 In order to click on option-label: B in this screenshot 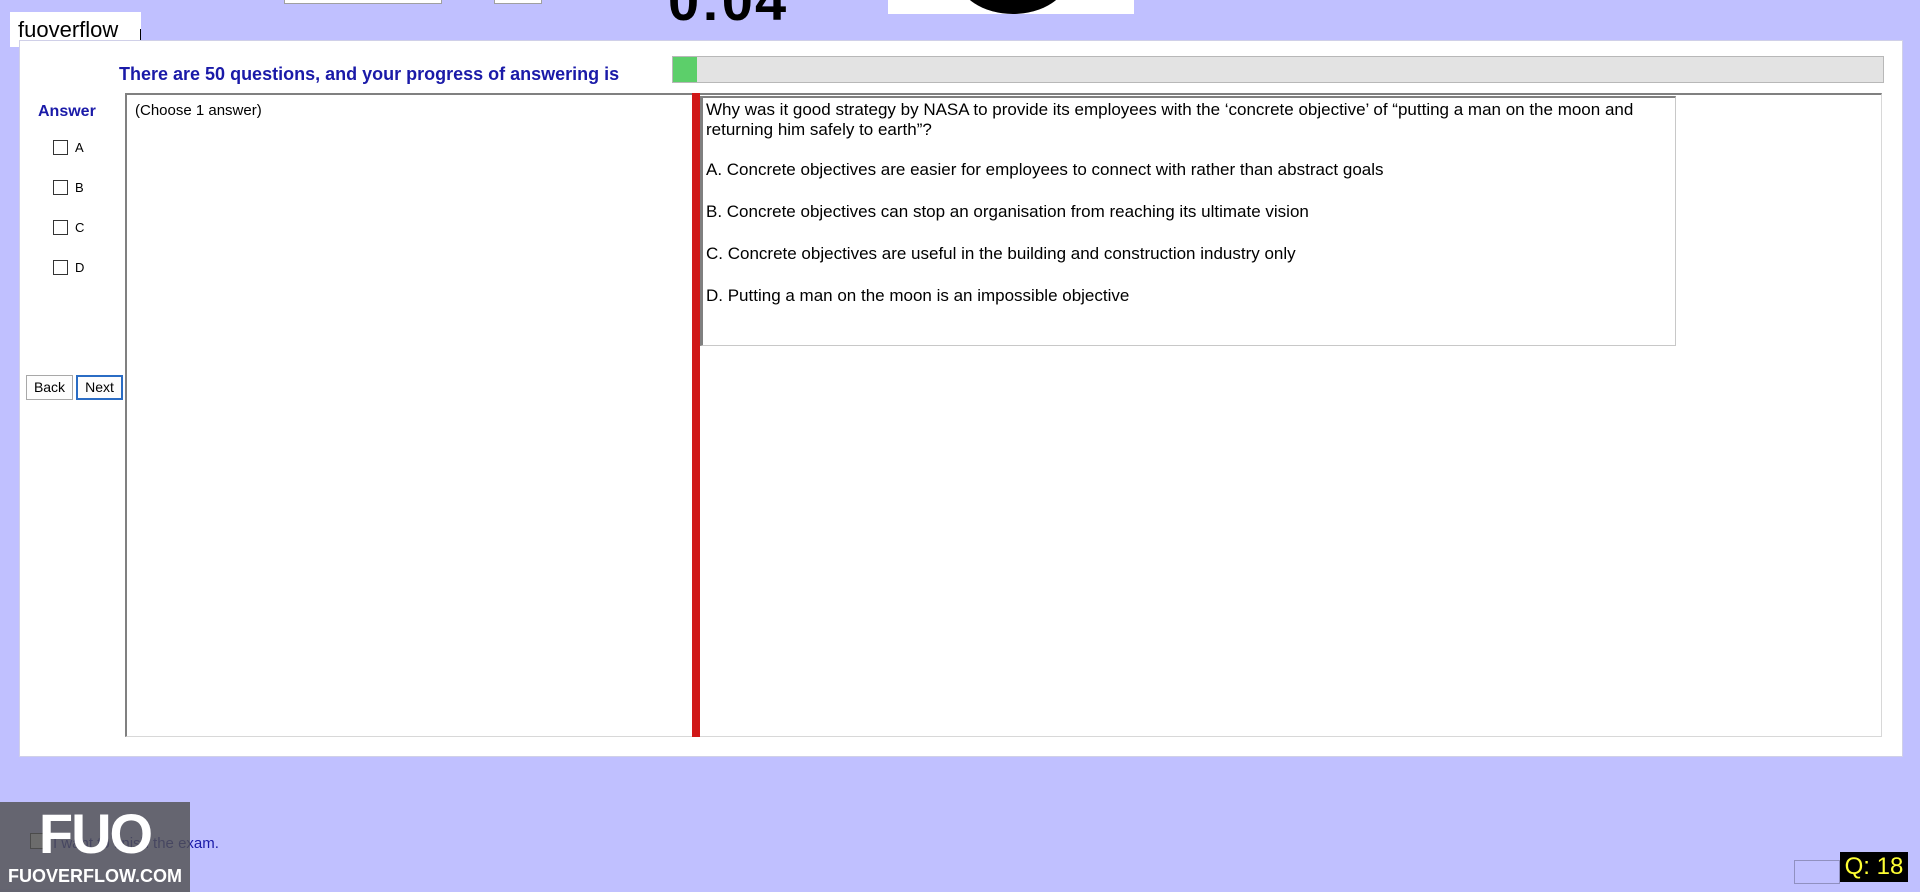, I will do `click(79, 187)`.